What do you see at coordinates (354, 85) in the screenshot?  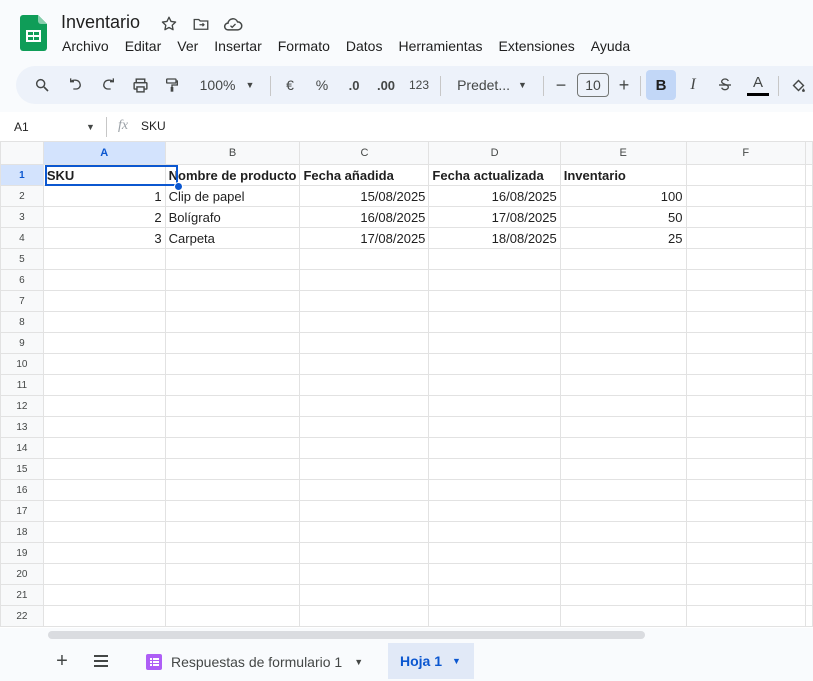 I see `decrease-decimal-button: .0` at bounding box center [354, 85].